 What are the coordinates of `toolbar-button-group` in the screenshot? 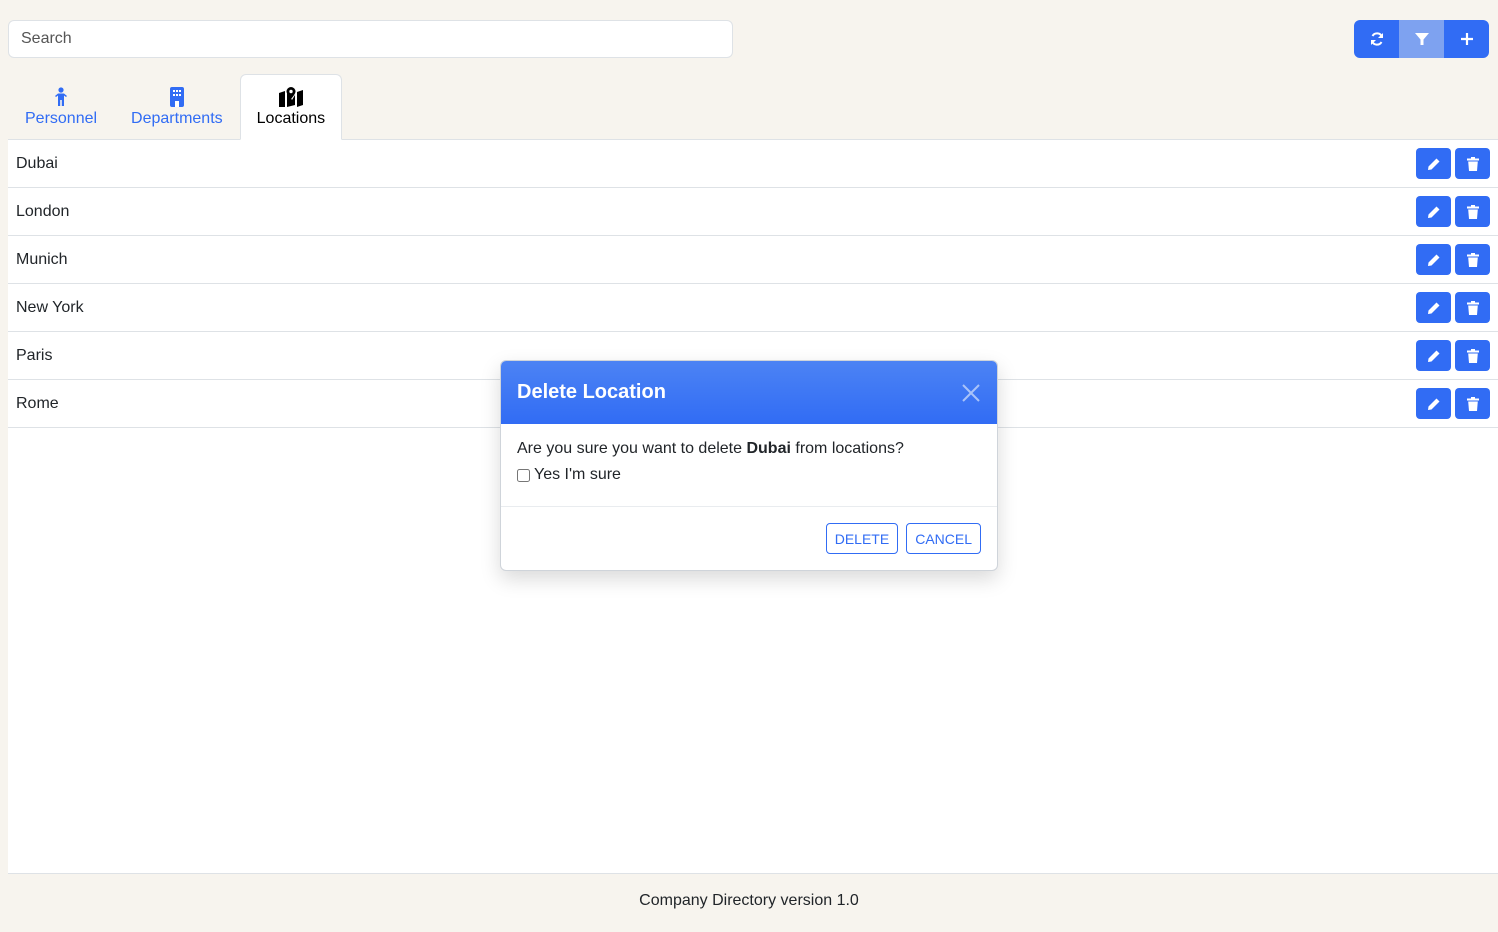 It's located at (1421, 39).